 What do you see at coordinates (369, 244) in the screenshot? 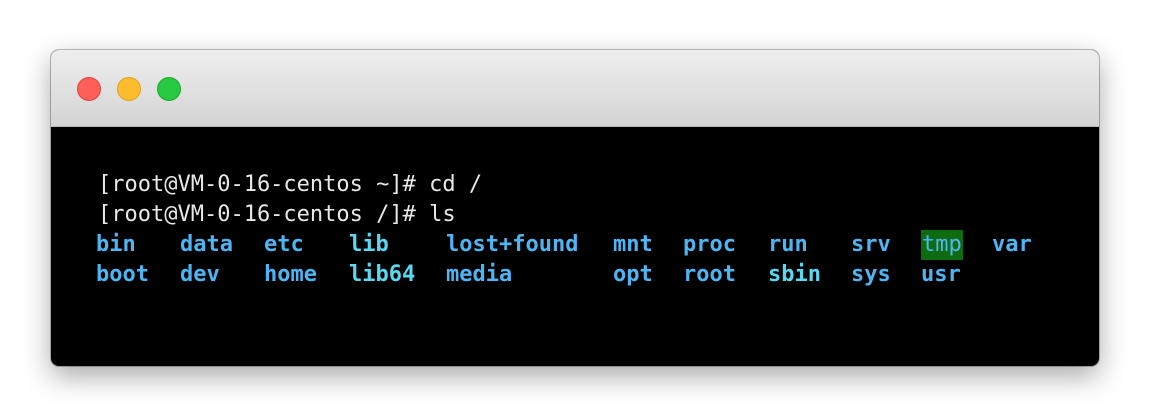
I see `dir-entry: lib` at bounding box center [369, 244].